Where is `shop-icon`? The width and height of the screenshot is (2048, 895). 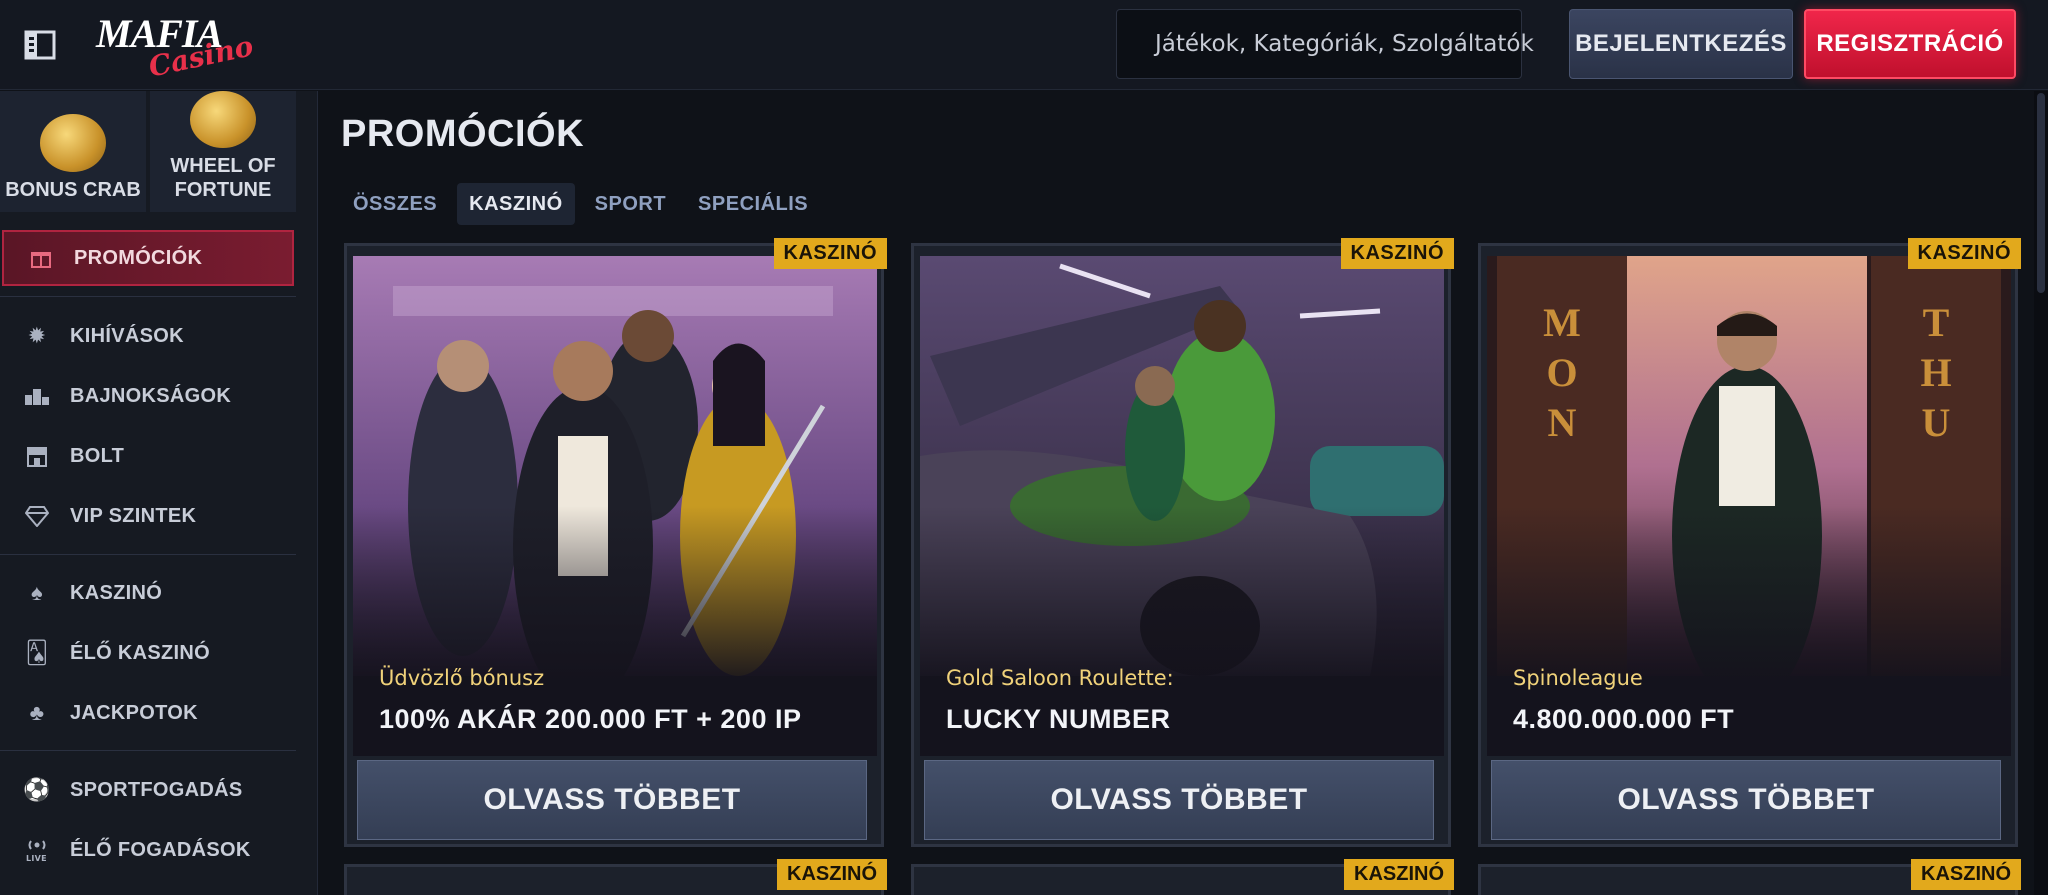
shop-icon is located at coordinates (37, 456).